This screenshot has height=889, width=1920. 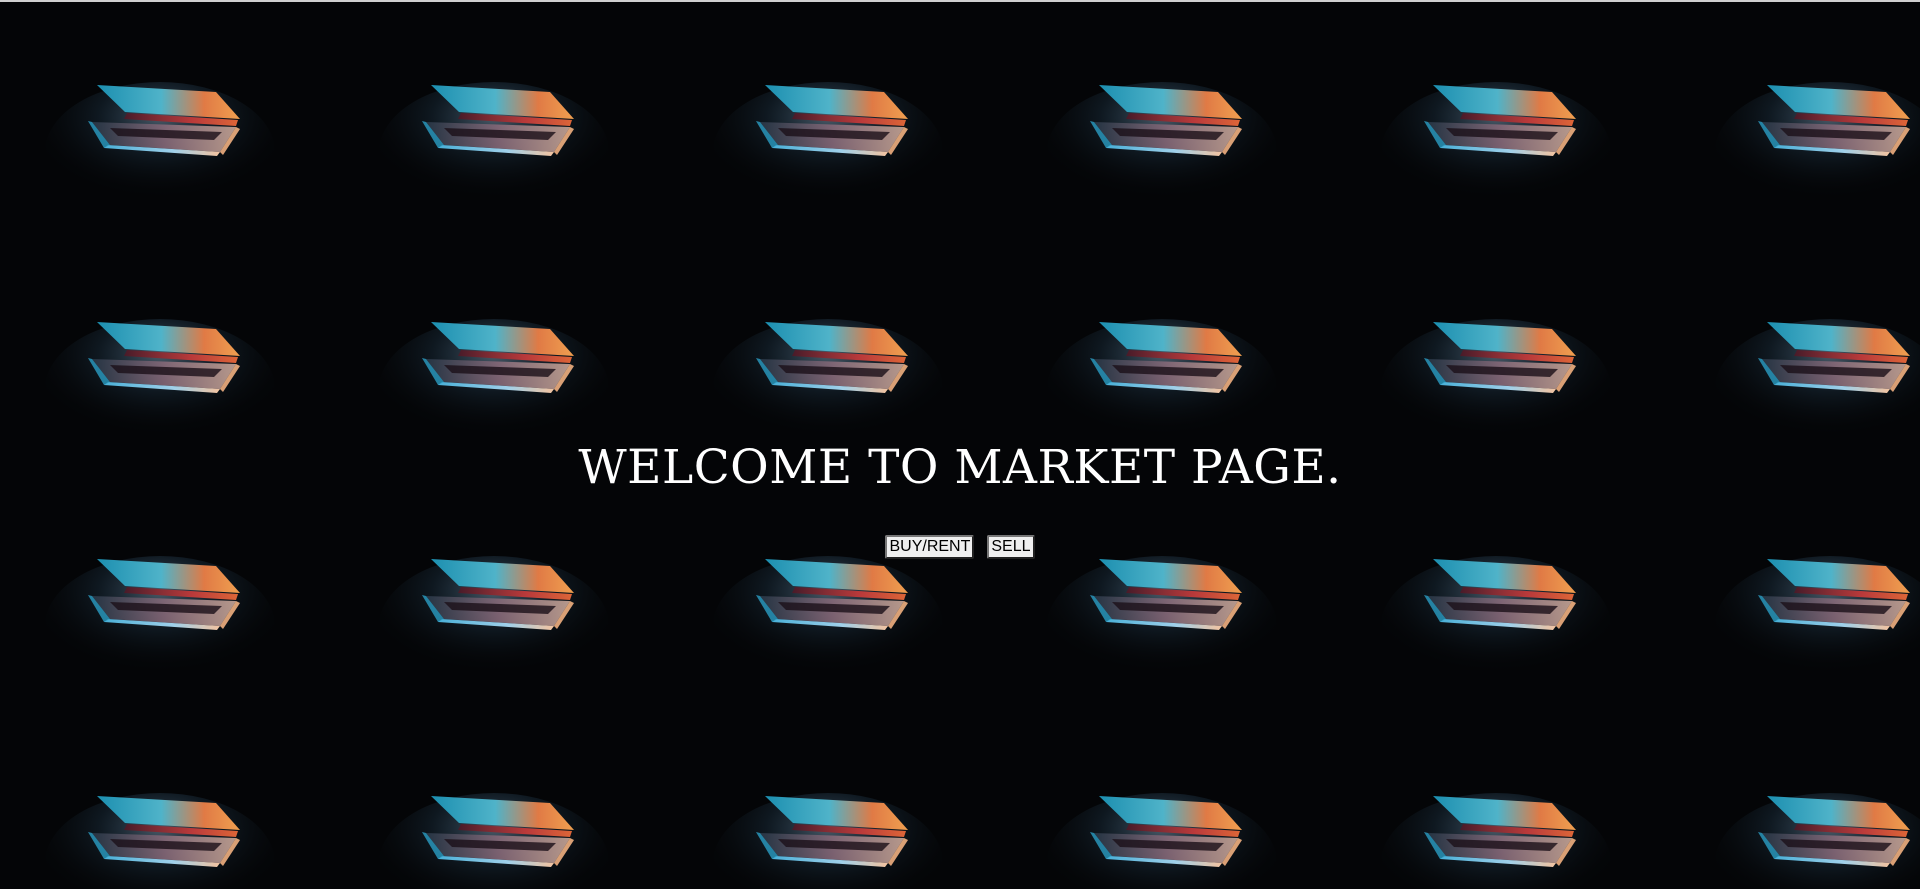 What do you see at coordinates (930, 547) in the screenshot?
I see `buy-rent-button: BUY/RENT` at bounding box center [930, 547].